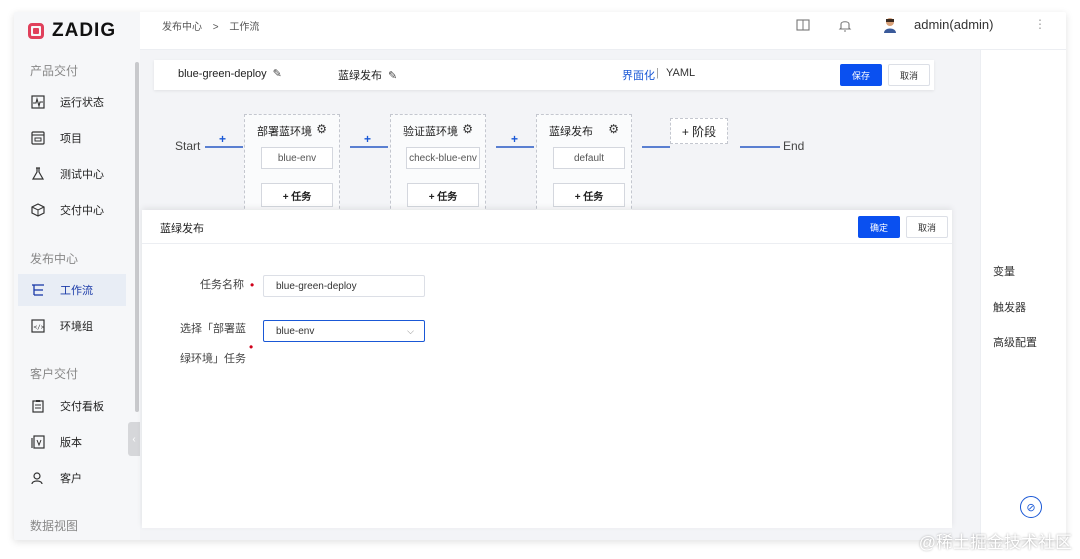 This screenshot has width=1080, height=559. I want to click on workflow-name-text: blue-green-deploy, so click(222, 74).